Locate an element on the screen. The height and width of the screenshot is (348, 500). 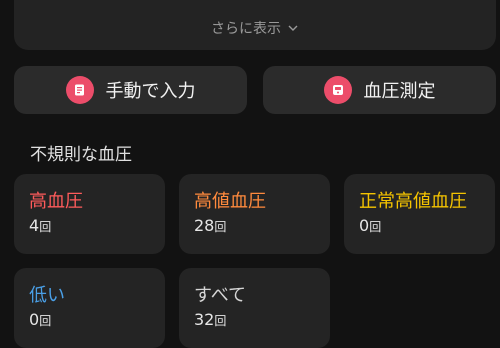
category-label: 低い is located at coordinates (47, 295).